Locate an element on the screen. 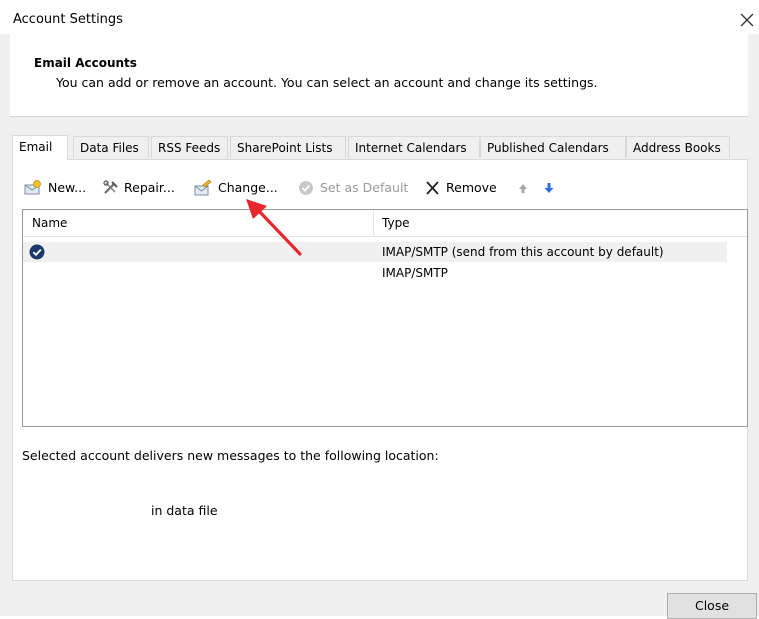 The height and width of the screenshot is (619, 759). account-type-cell: IMAP/SMTP is located at coordinates (415, 273).